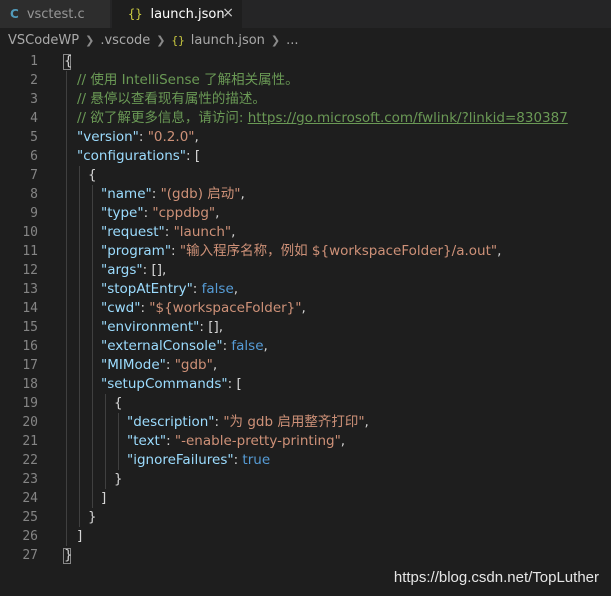  Describe the element at coordinates (170, 289) in the screenshot. I see `code-line-13: "stopAtEntry": false,` at that location.